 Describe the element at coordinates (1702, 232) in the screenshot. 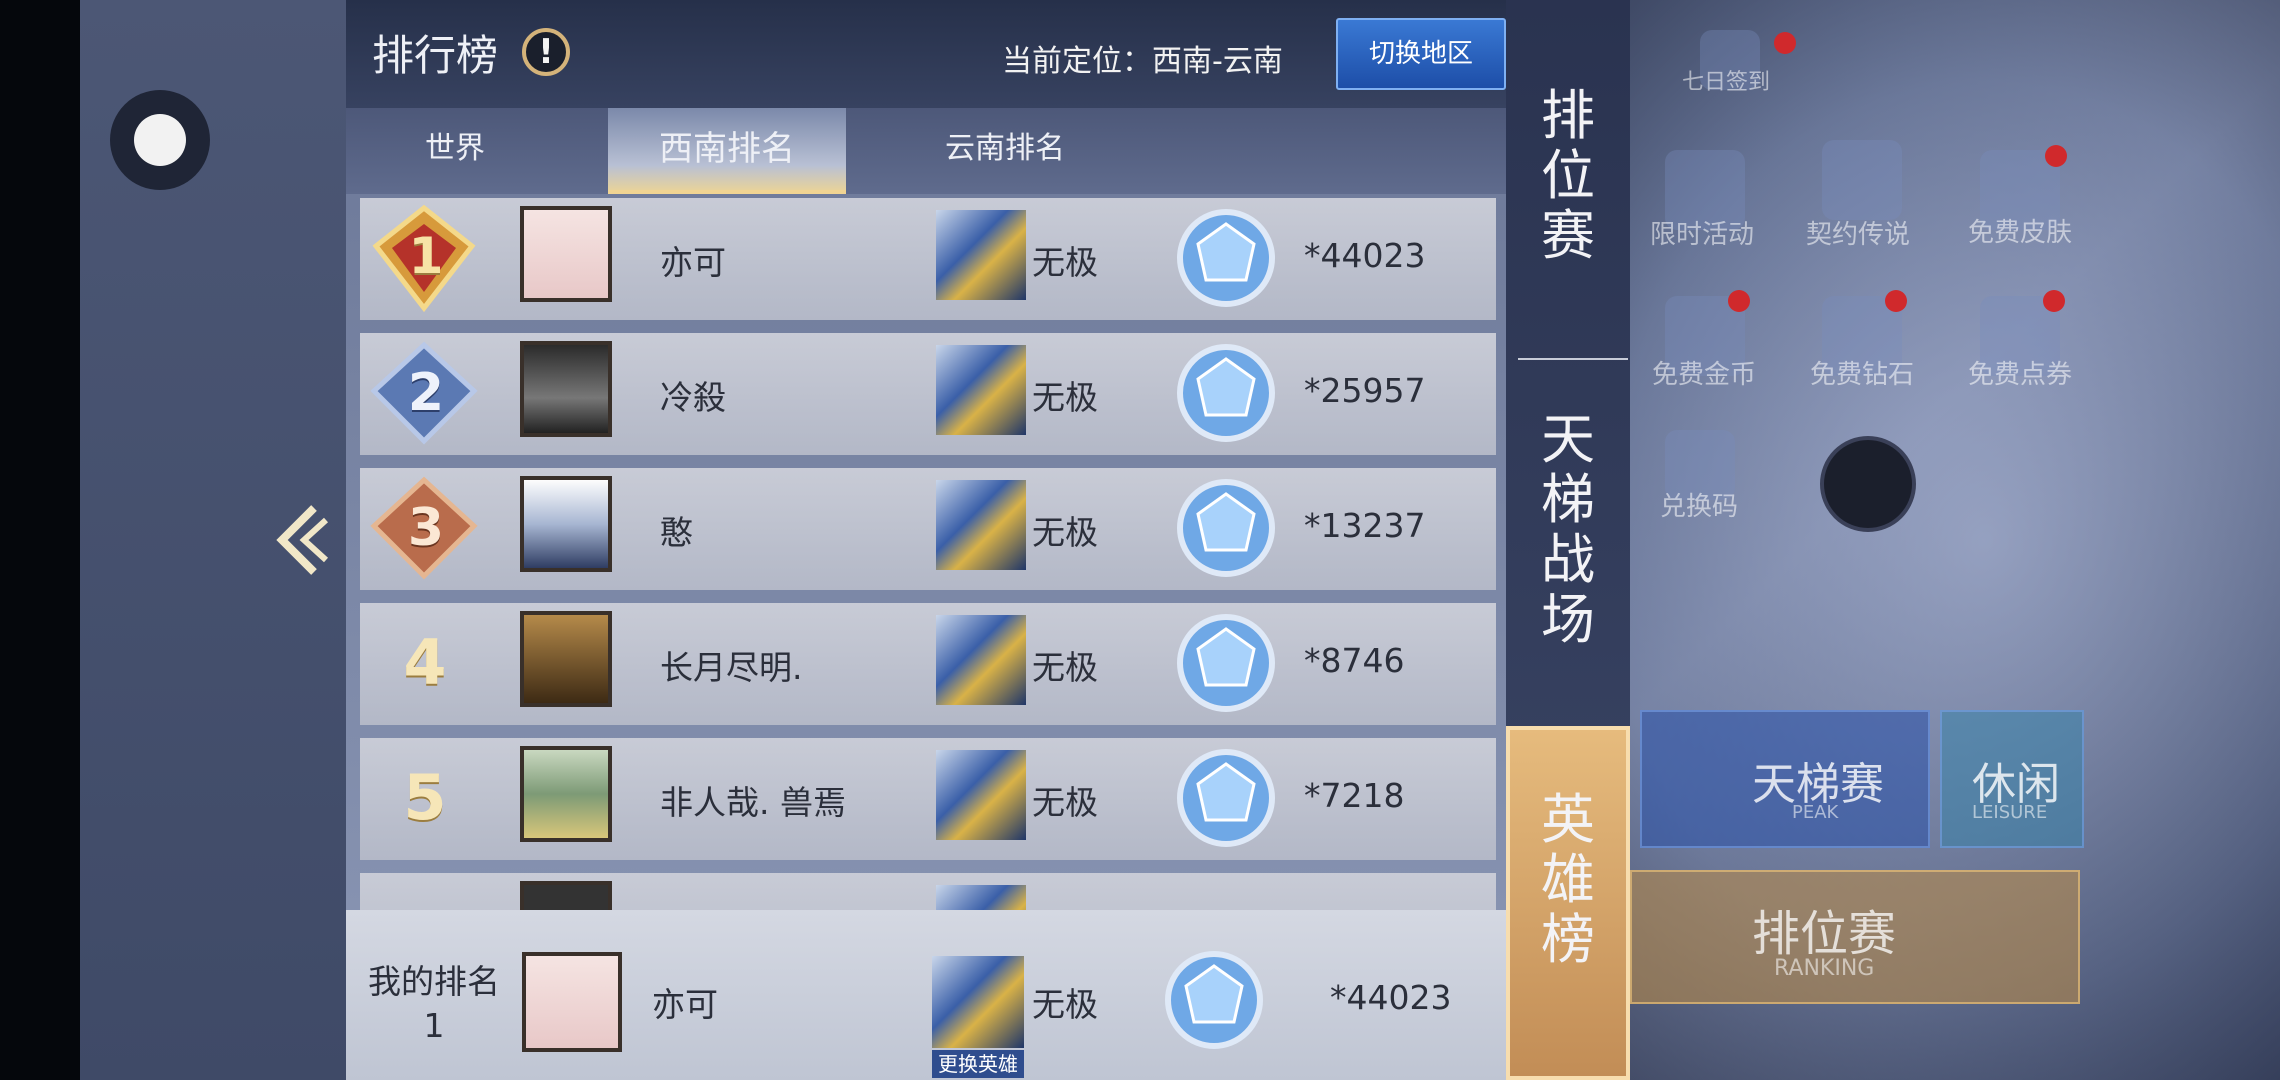

I see `limited-event-label: 限时活动` at that location.